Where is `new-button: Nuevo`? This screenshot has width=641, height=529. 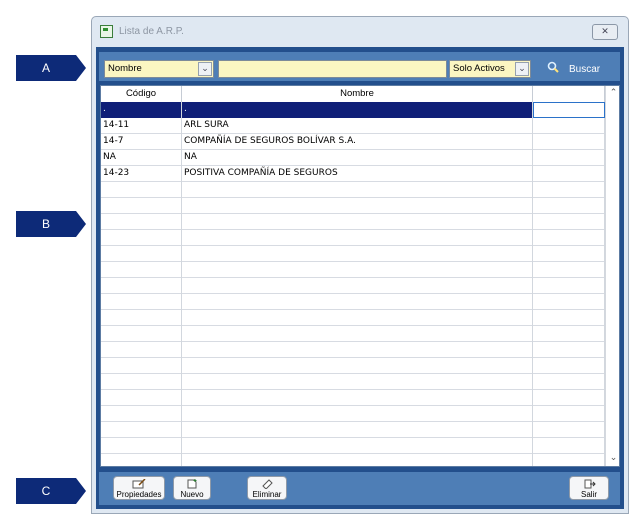 new-button: Nuevo is located at coordinates (192, 488).